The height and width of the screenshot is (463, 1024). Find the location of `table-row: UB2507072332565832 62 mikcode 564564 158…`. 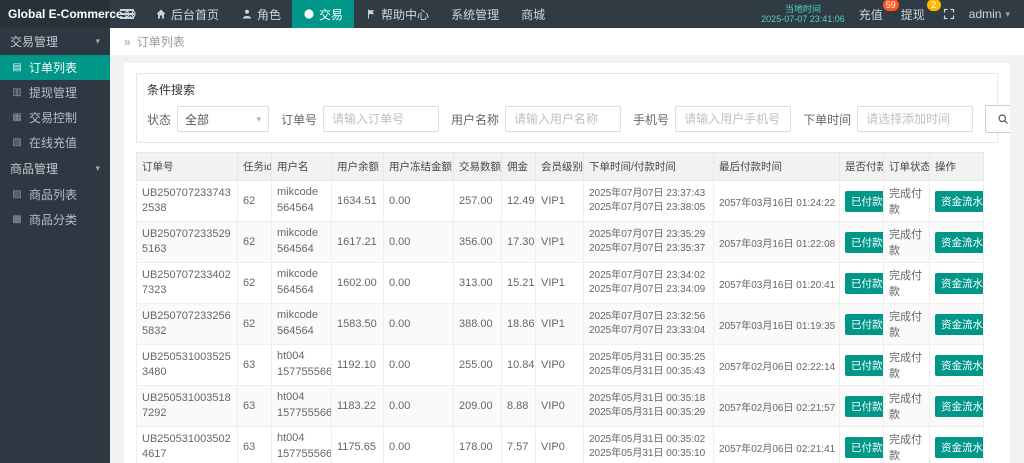

table-row: UB2507072332565832 62 mikcode 564564 158… is located at coordinates (560, 324).